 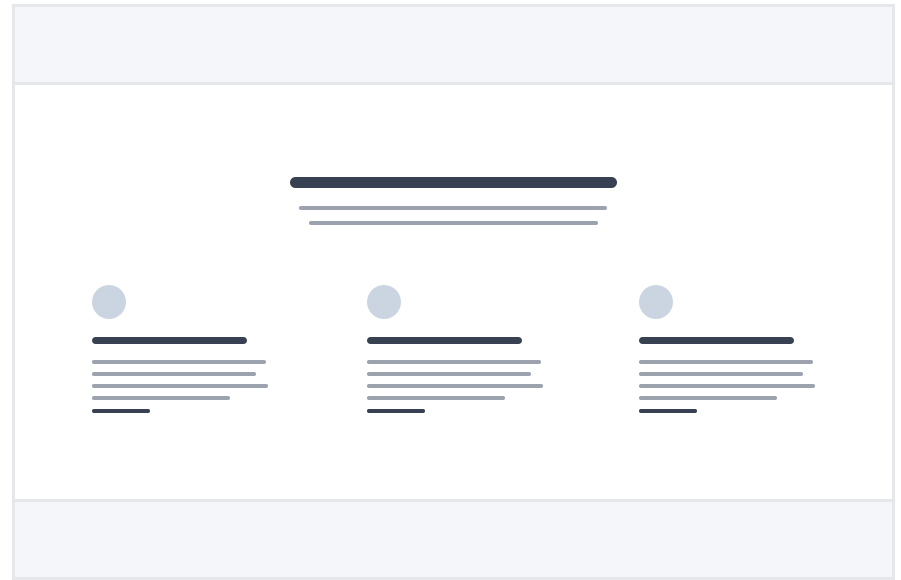 What do you see at coordinates (453, 538) in the screenshot?
I see `footer` at bounding box center [453, 538].